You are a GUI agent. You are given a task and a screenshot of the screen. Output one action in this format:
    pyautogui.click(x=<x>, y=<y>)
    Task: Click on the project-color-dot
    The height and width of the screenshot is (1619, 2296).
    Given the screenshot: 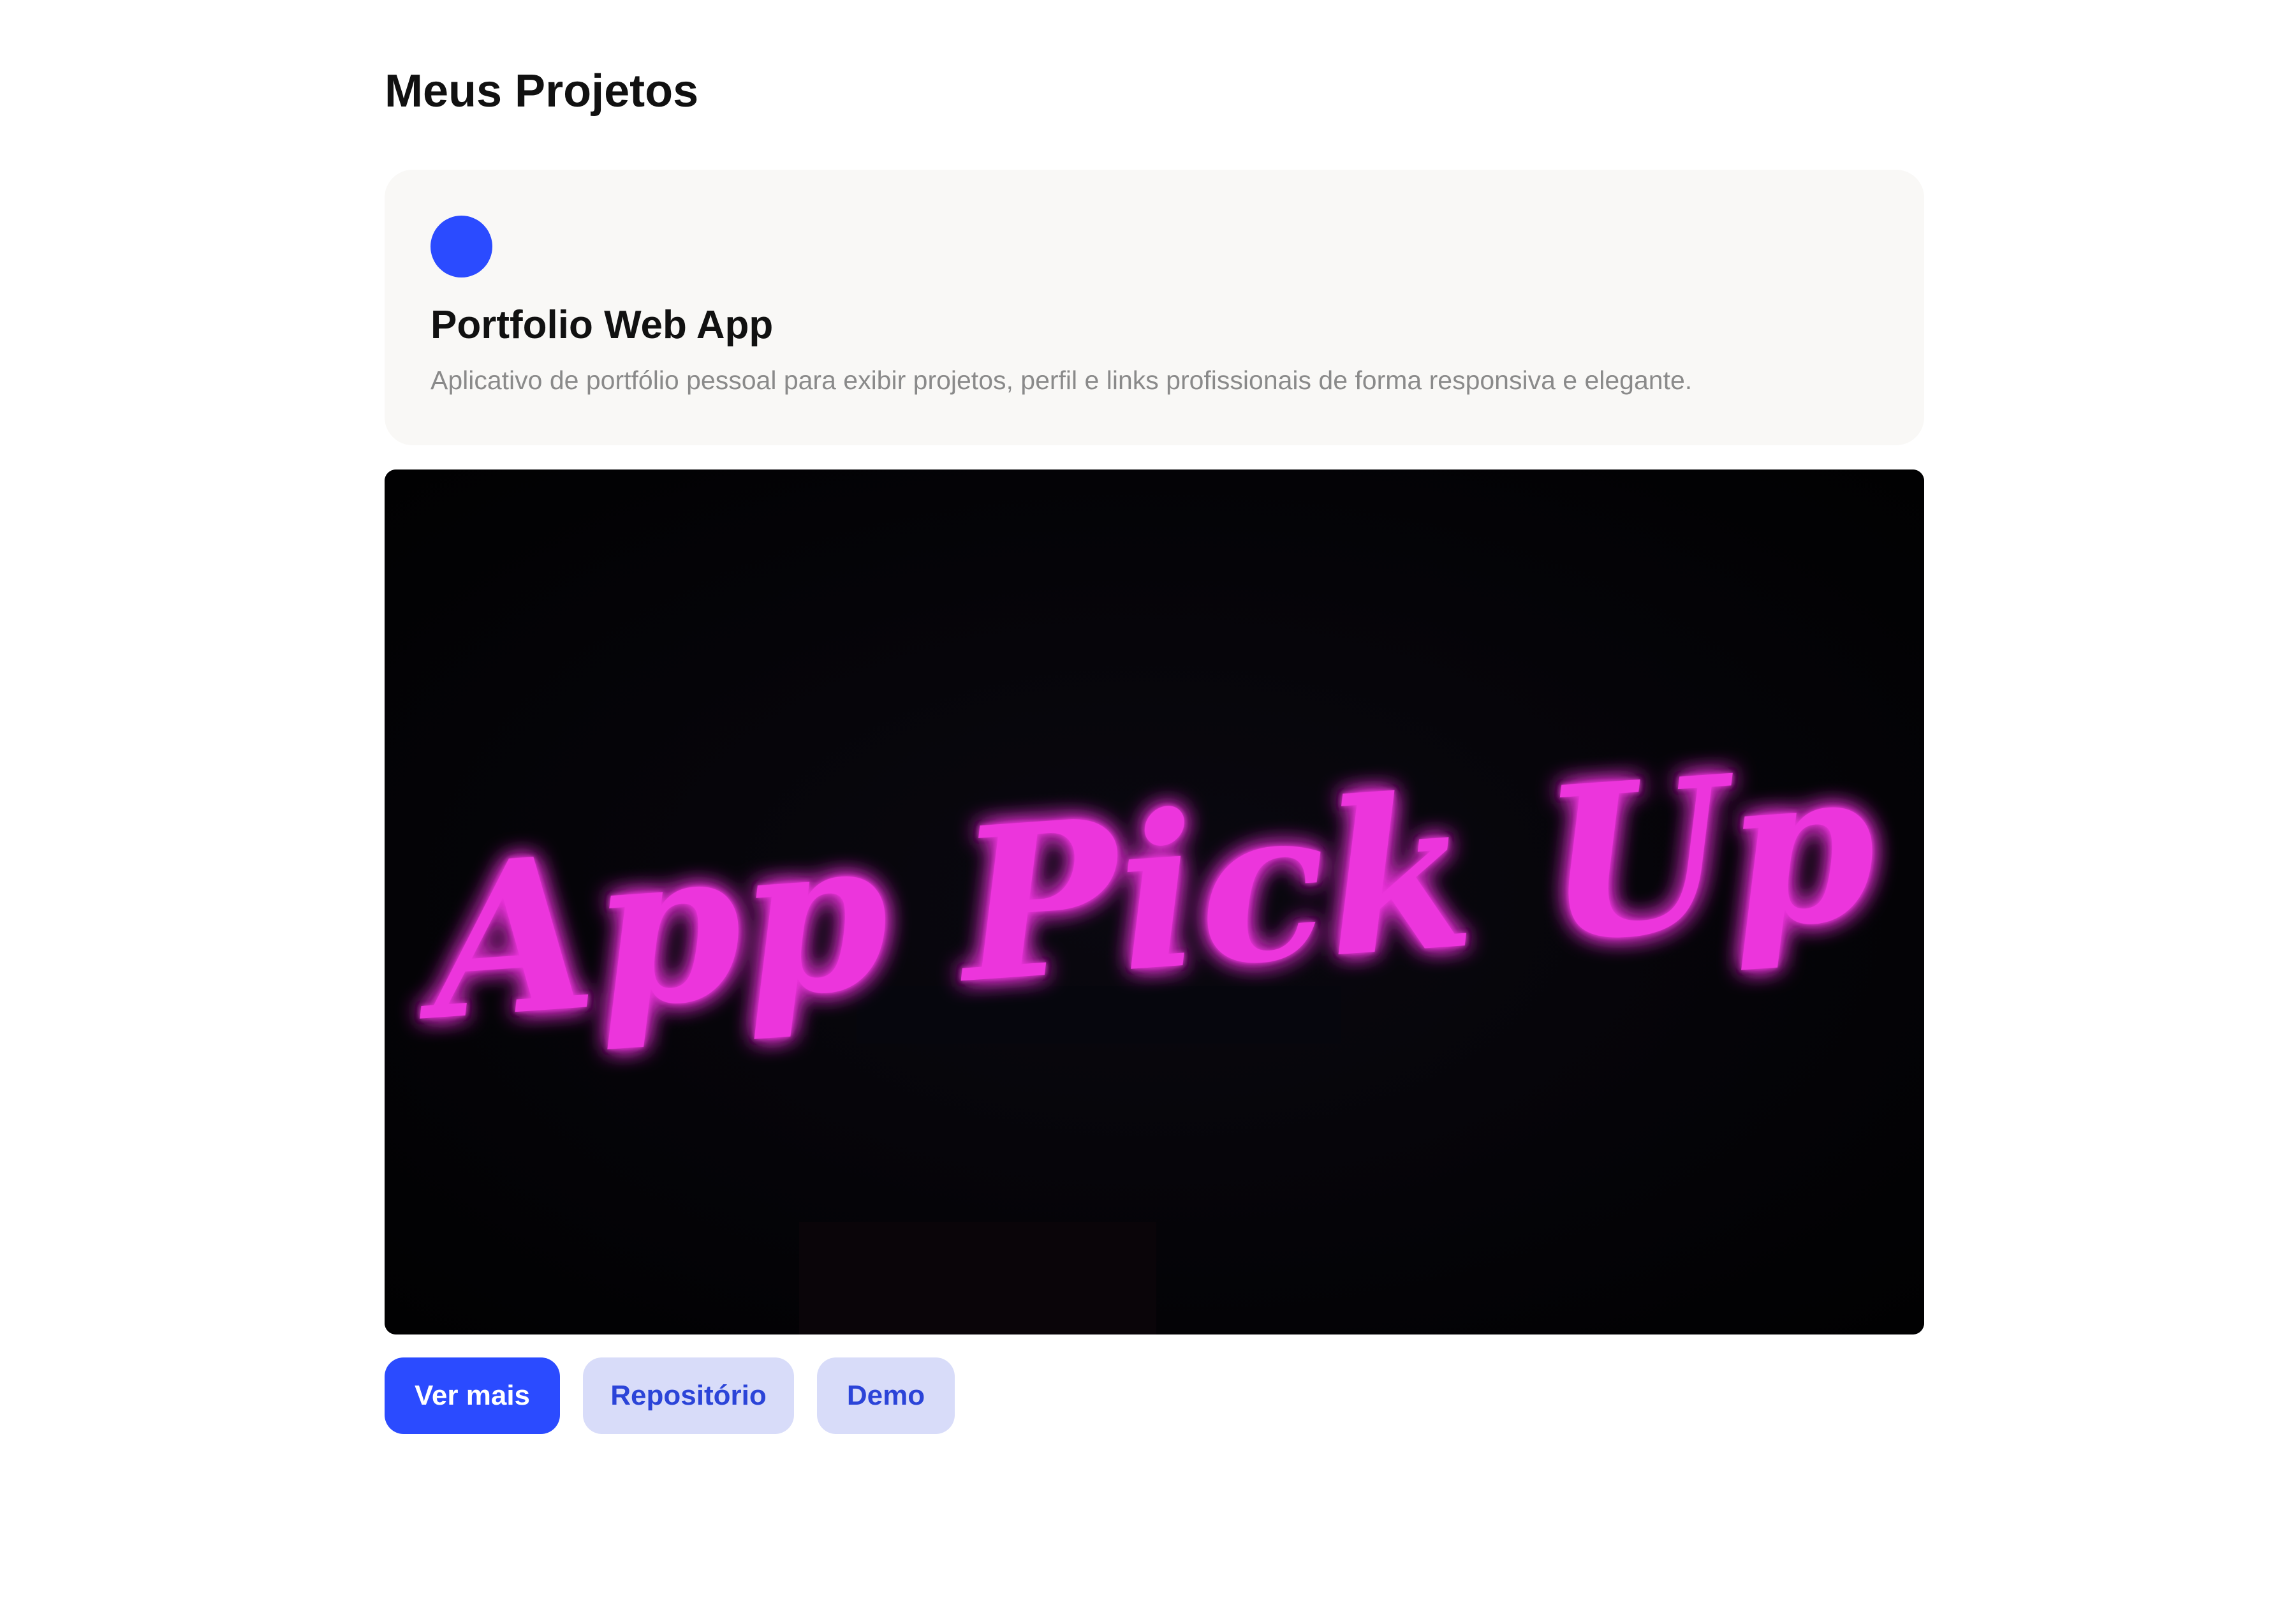 What is the action you would take?
    pyautogui.click(x=461, y=246)
    